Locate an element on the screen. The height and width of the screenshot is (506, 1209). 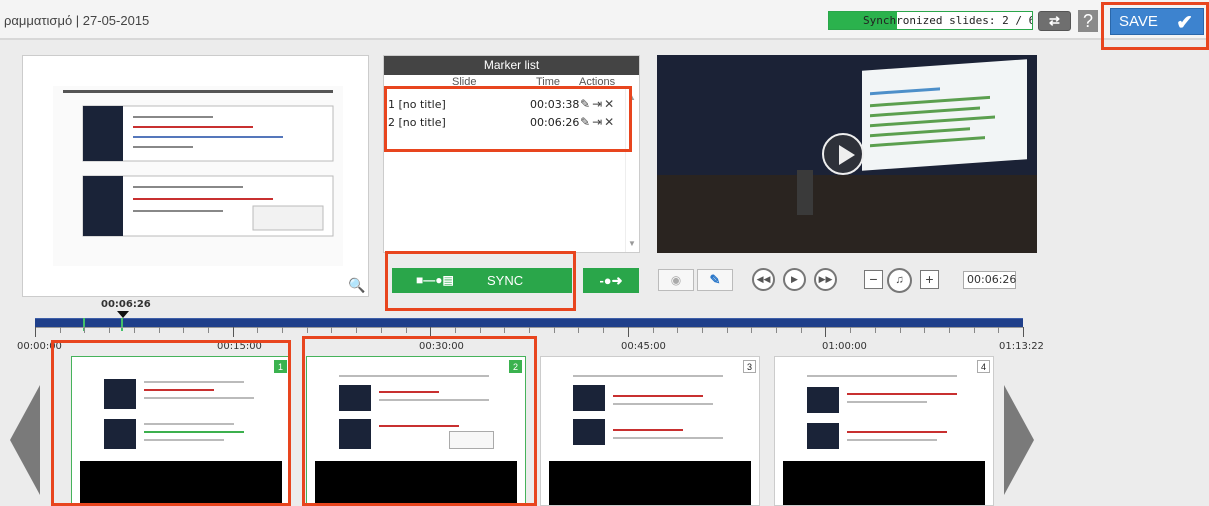
play-overlay-button is located at coordinates (843, 154).